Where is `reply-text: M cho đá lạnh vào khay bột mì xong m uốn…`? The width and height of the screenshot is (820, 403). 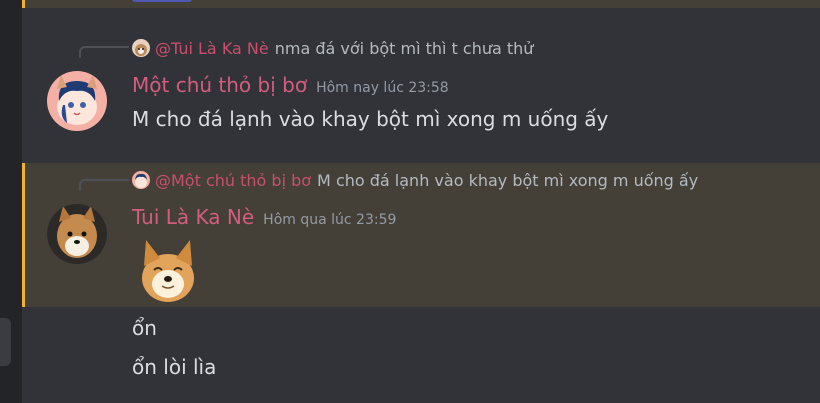 reply-text: M cho đá lạnh vào khay bột mì xong m uốn… is located at coordinates (508, 180).